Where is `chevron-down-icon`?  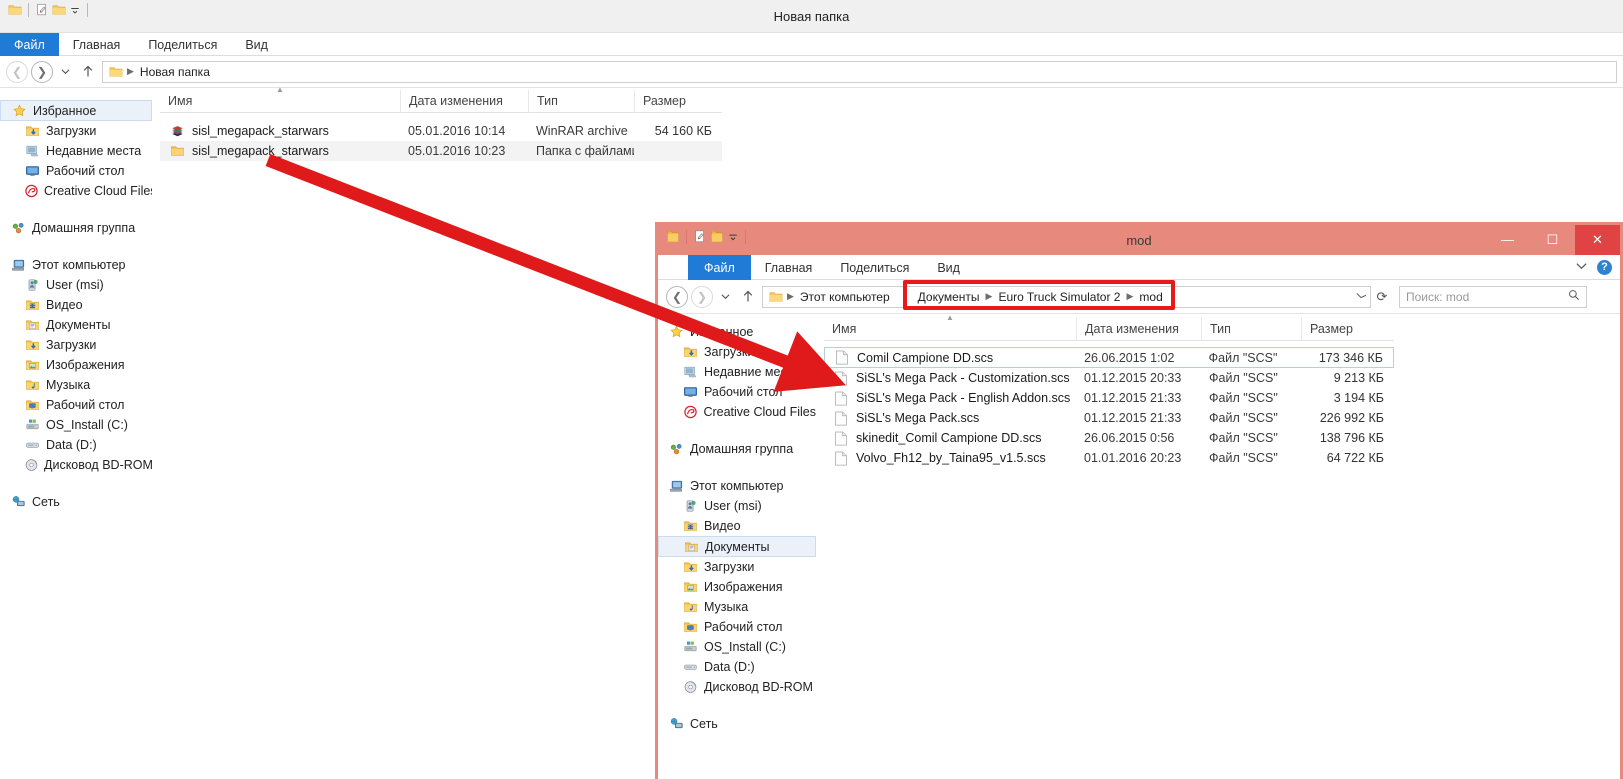 chevron-down-icon is located at coordinates (1581, 267).